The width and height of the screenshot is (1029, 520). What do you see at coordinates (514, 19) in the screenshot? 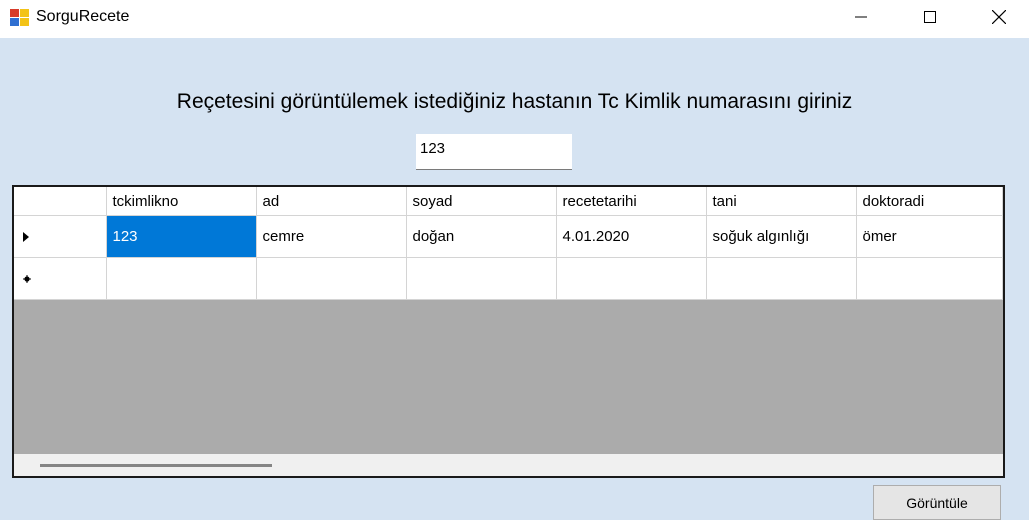
I see `title-bar: SorguRecete` at bounding box center [514, 19].